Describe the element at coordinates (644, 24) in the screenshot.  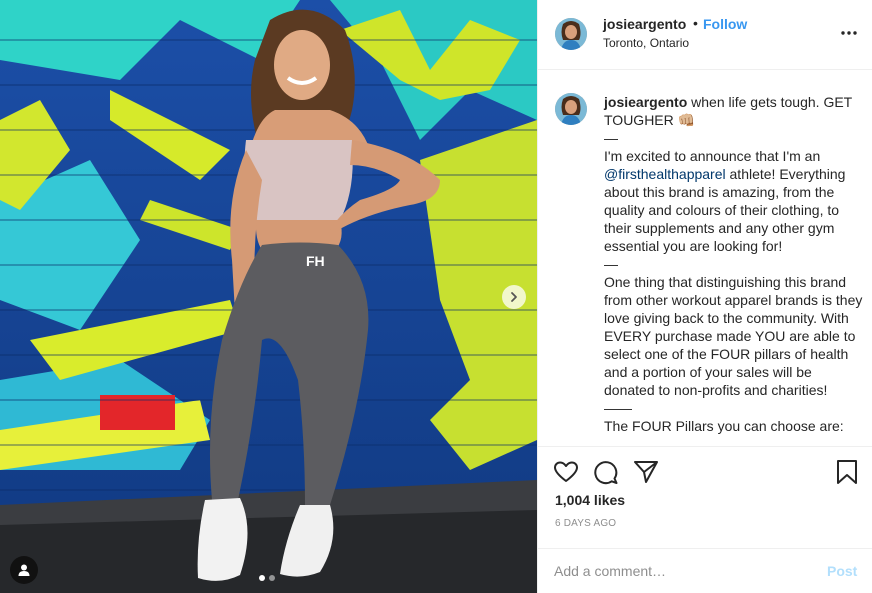
I see `header-username: josieargento` at that location.